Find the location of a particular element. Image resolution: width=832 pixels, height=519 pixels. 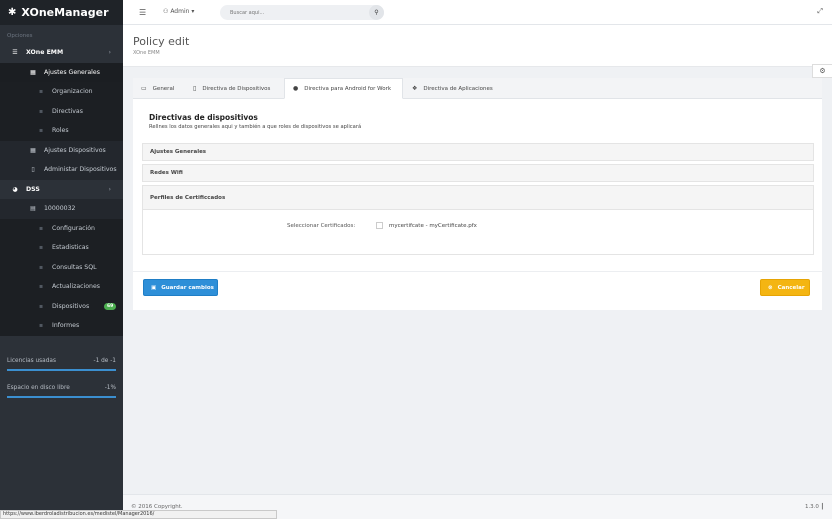

sidebar-item-actualizaciones: ▪ Actualizaciones is located at coordinates (61, 287).